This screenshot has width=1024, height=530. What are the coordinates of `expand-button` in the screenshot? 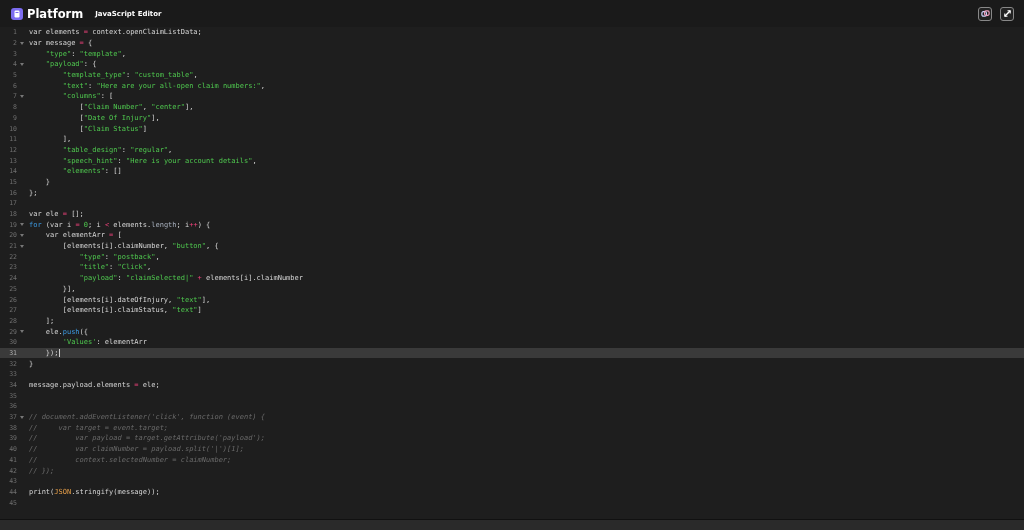 It's located at (1007, 13).